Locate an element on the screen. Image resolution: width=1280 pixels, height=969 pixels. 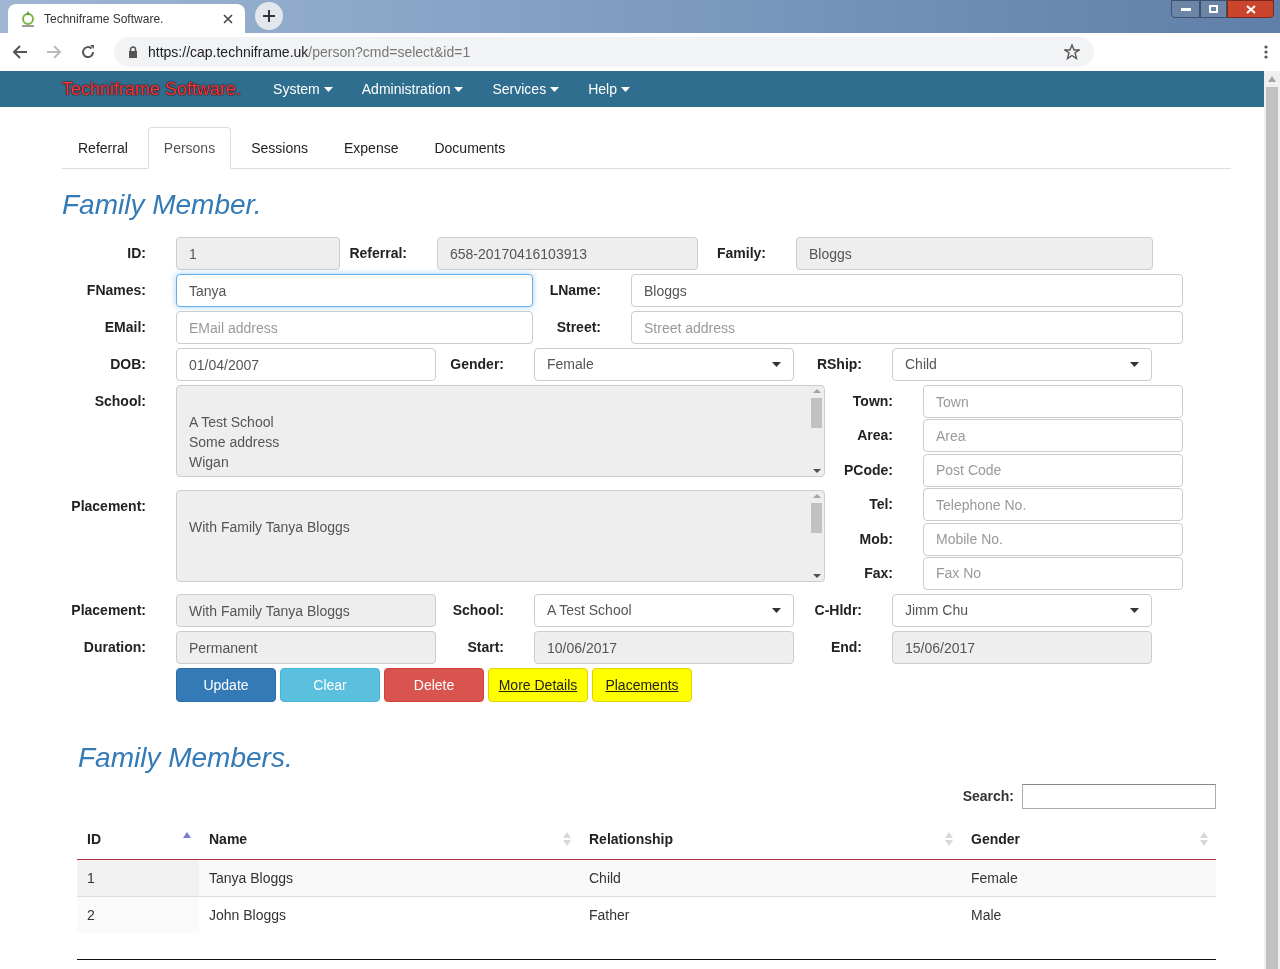
input-field: Tanya is located at coordinates (354, 290).